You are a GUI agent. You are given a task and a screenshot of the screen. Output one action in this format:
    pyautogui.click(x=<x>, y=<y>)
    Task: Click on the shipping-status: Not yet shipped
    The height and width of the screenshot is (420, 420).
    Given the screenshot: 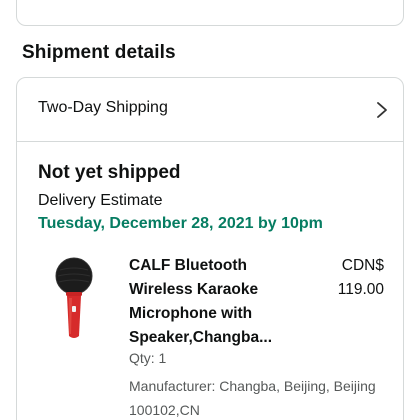 What is the action you would take?
    pyautogui.click(x=109, y=172)
    